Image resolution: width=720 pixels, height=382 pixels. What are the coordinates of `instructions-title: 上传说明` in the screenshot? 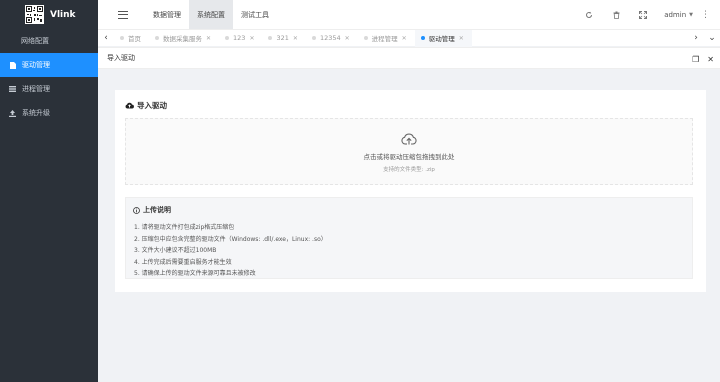 It's located at (152, 210).